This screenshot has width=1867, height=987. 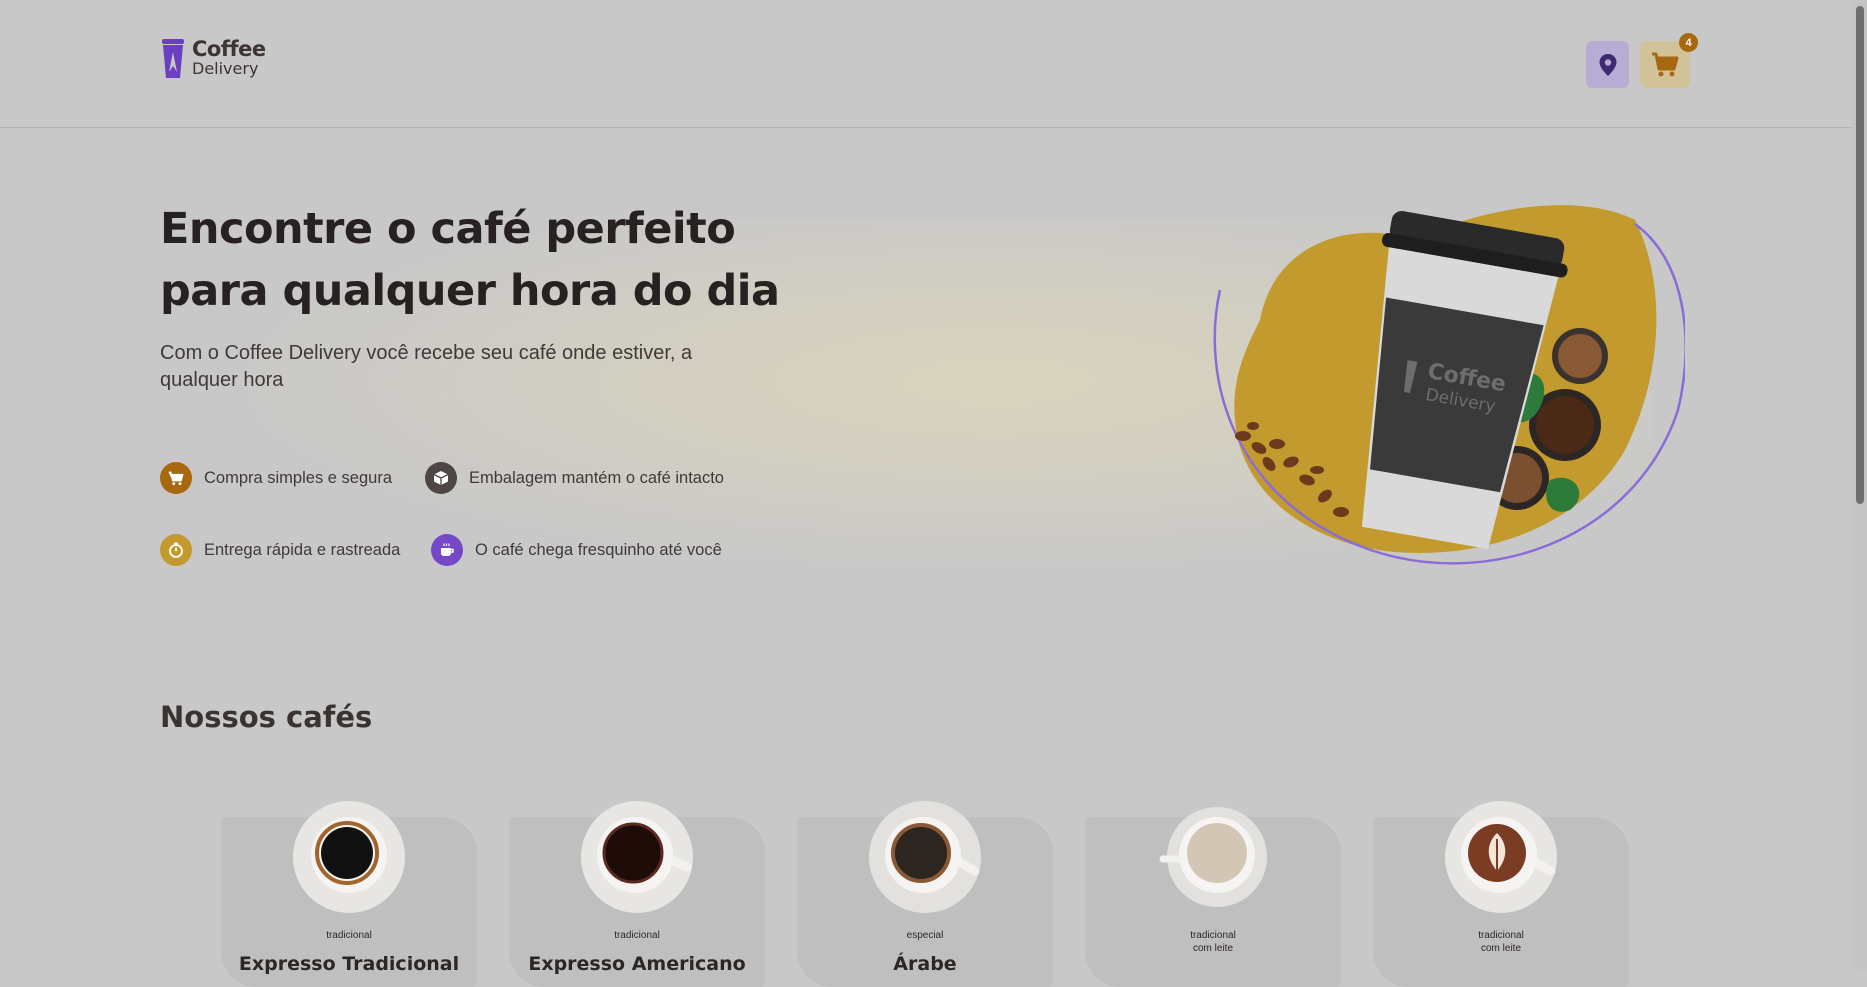 I want to click on location-button, so click(x=1607, y=64).